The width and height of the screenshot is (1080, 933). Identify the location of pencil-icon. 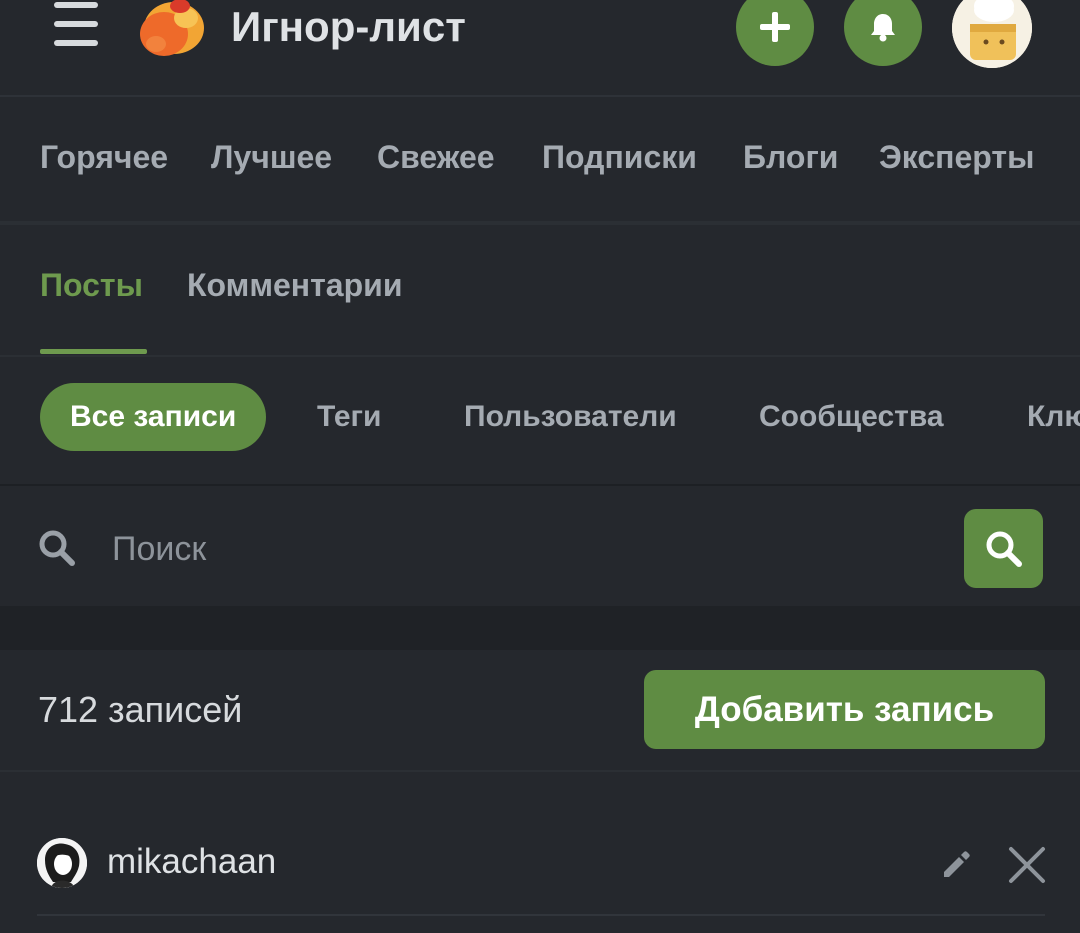
(956, 864).